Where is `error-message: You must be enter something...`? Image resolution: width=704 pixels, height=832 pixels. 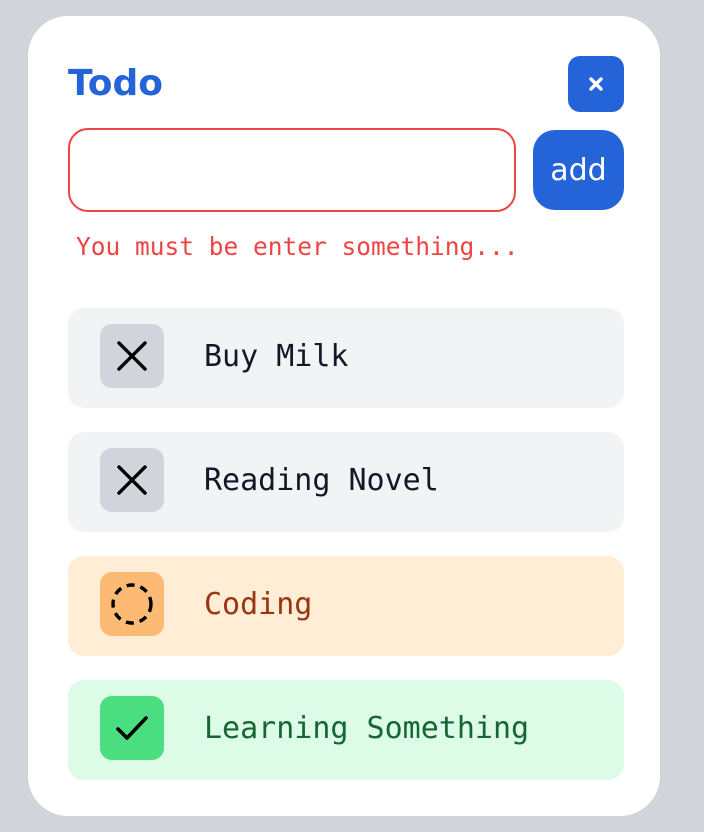
error-message: You must be enter something... is located at coordinates (297, 246).